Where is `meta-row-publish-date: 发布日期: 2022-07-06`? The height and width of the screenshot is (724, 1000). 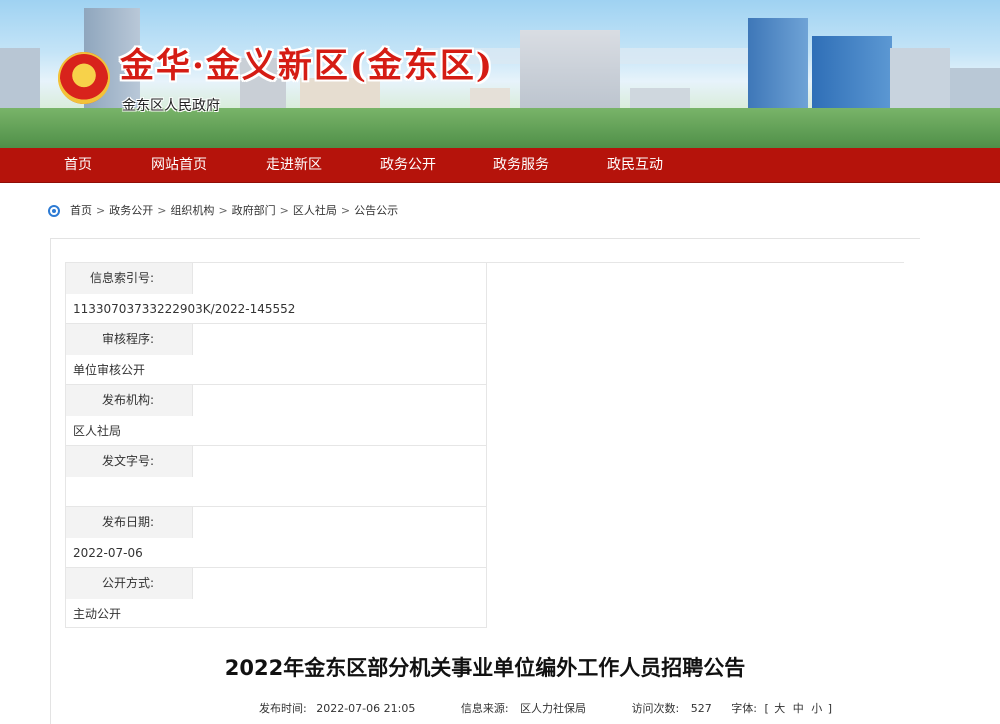 meta-row-publish-date: 发布日期: 2022-07-06 is located at coordinates (276, 537).